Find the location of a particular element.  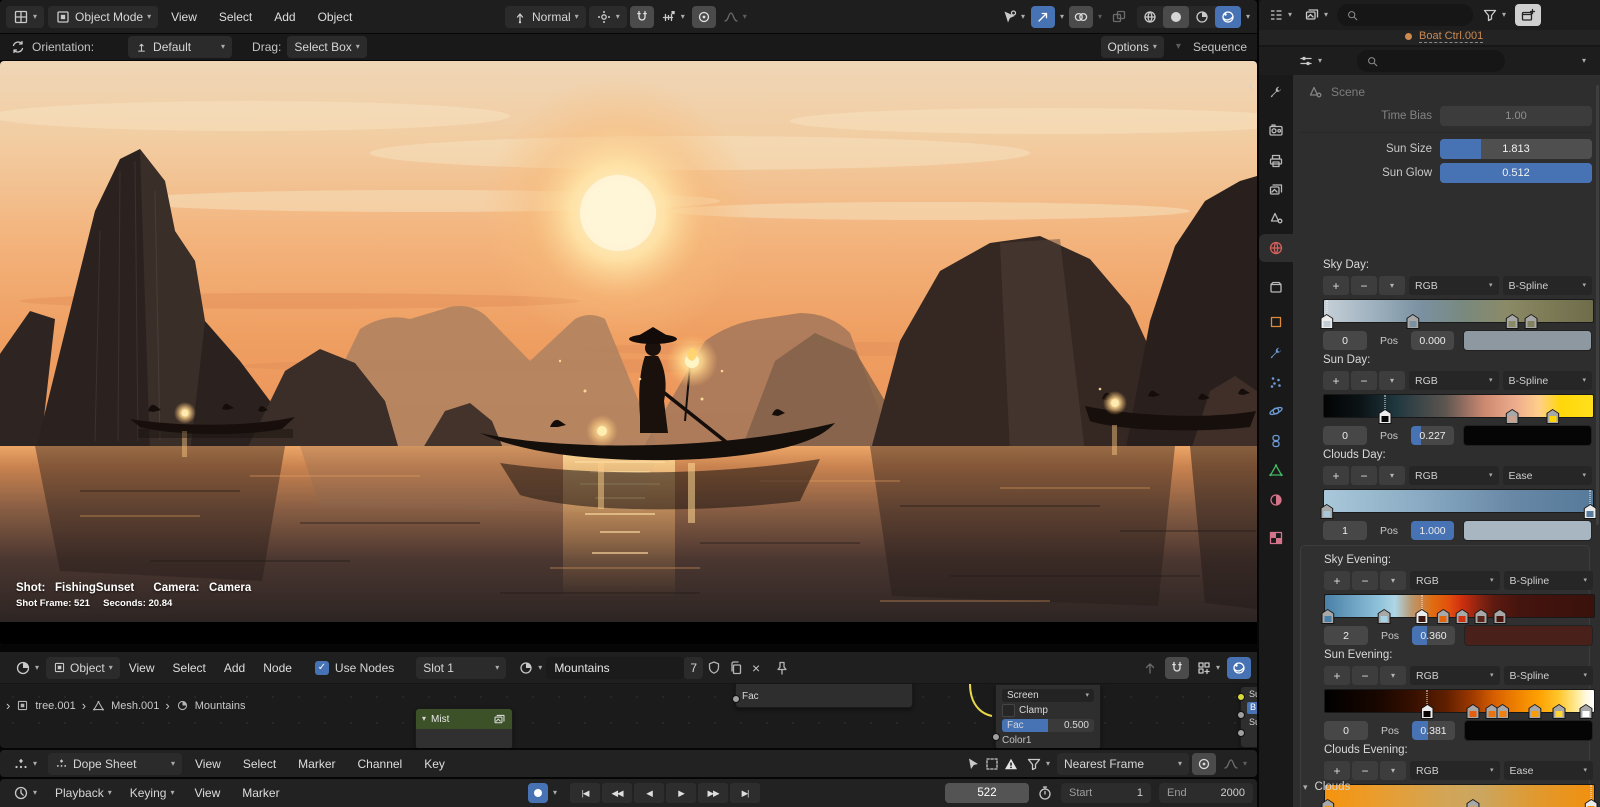

timeline-menu-marker: Marker is located at coordinates (260, 793).